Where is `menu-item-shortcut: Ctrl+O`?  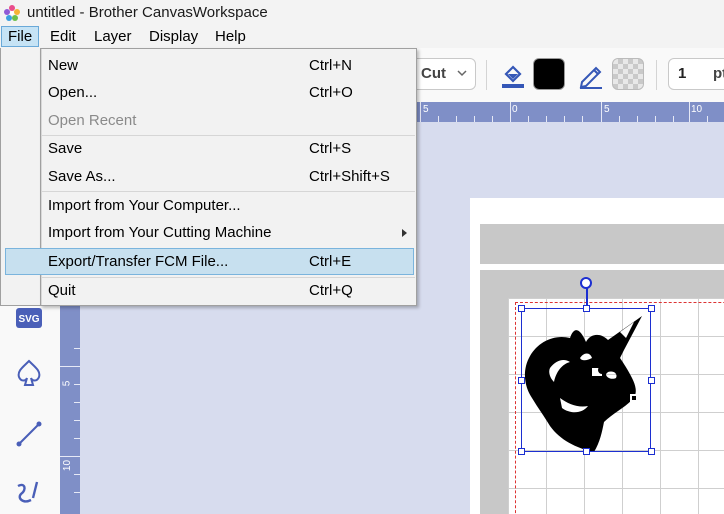
menu-item-shortcut: Ctrl+O is located at coordinates (331, 92).